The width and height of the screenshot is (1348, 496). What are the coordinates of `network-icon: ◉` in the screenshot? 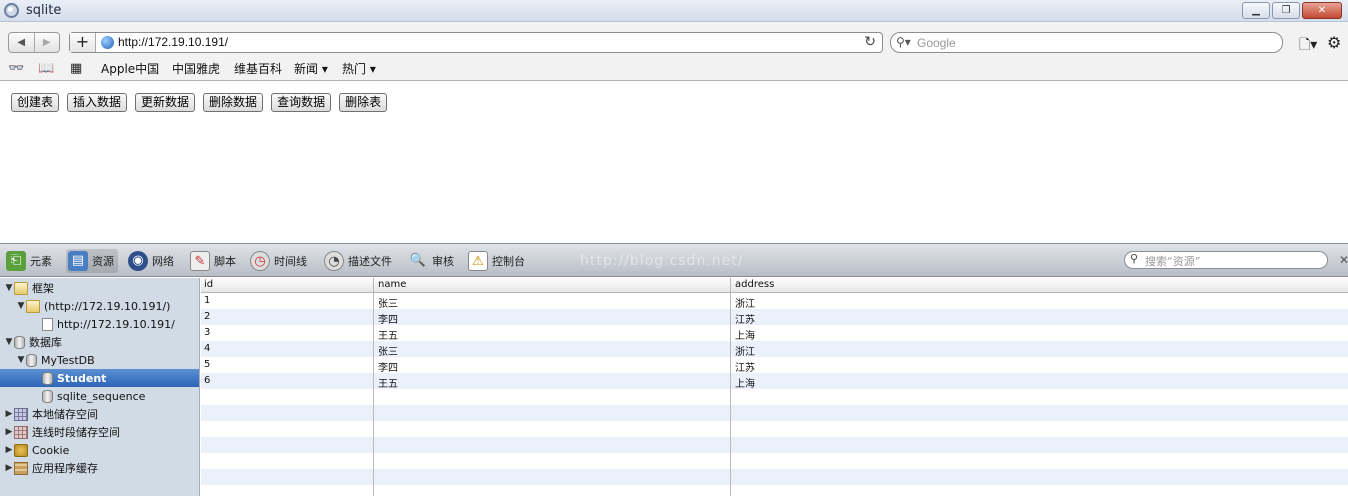 It's located at (138, 261).